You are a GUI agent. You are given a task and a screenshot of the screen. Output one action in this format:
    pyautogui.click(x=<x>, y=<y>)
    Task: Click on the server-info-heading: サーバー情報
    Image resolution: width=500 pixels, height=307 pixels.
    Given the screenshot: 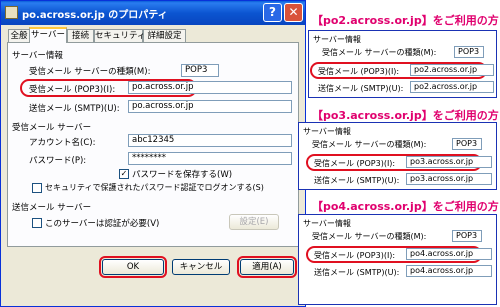 What is the action you would take?
    pyautogui.click(x=37, y=56)
    